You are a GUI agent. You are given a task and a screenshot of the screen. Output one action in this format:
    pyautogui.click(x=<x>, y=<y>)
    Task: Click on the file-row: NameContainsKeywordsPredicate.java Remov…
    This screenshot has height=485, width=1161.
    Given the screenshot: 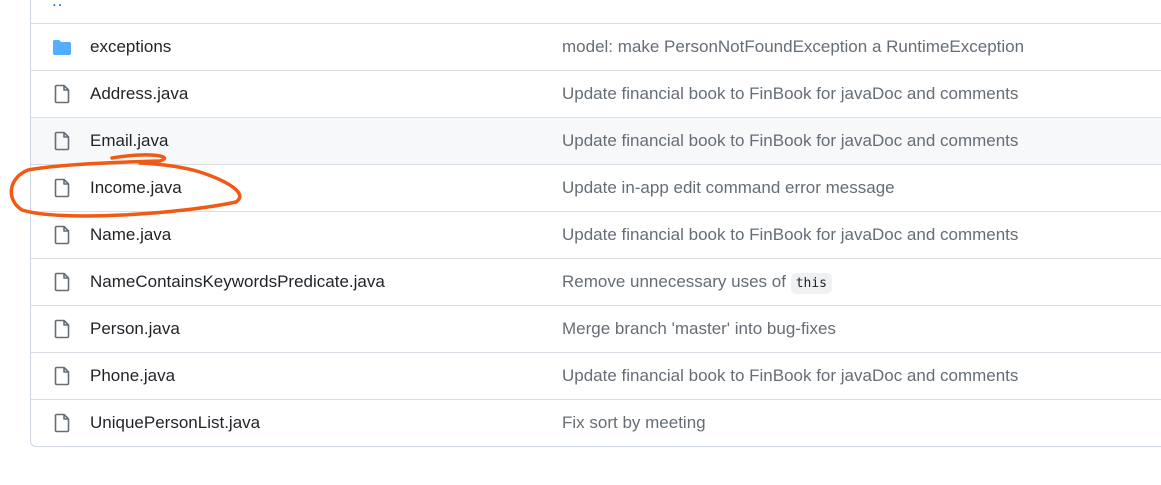 What is the action you would take?
    pyautogui.click(x=596, y=281)
    